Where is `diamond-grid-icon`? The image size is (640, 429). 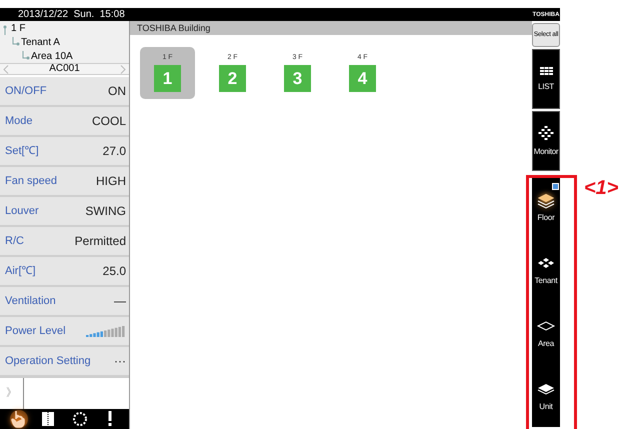 diamond-grid-icon is located at coordinates (546, 133).